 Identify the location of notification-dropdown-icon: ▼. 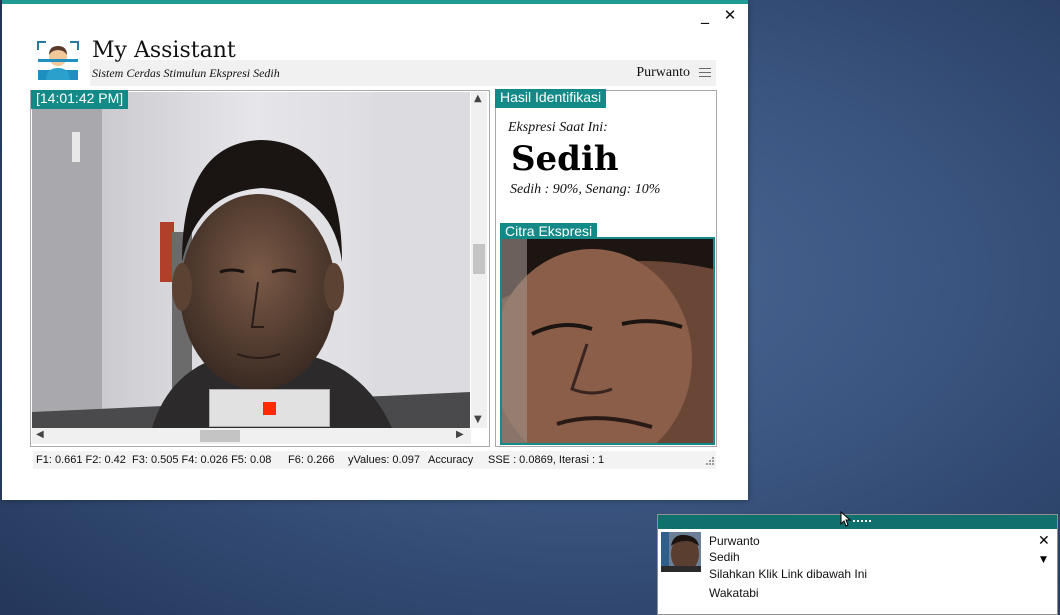
(1043, 560).